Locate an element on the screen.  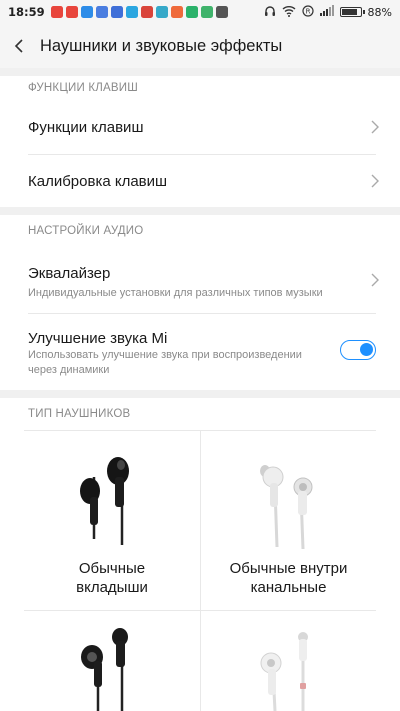
battery-percent: 88% is located at coordinates (379, 12).